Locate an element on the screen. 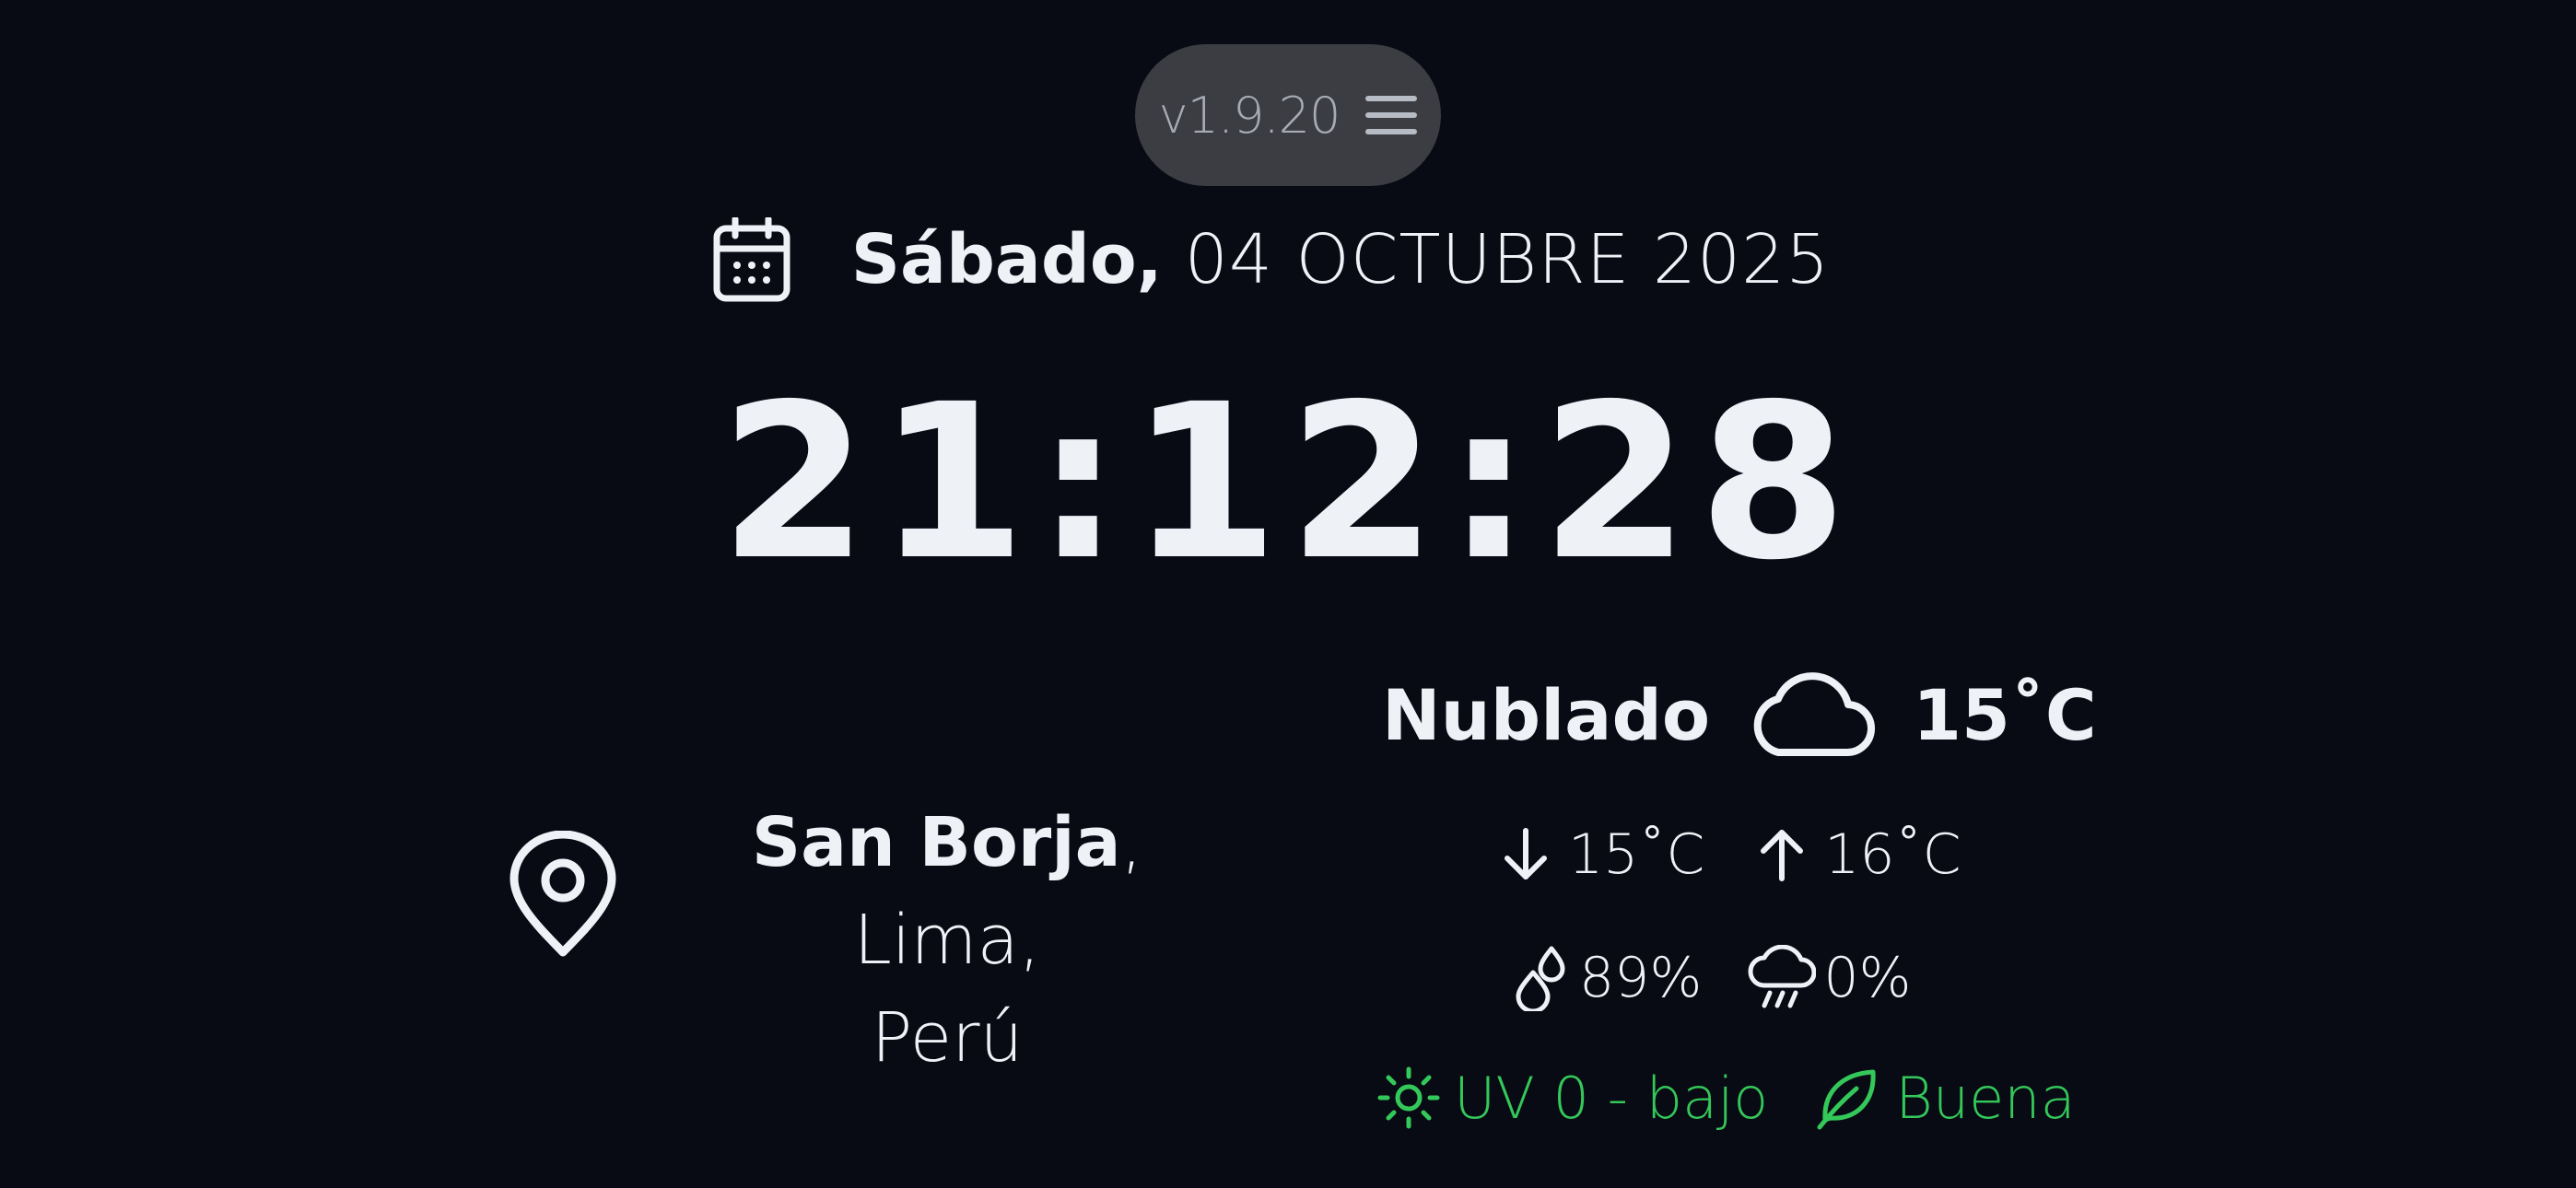  weather-summary: Nublado 15˚C is located at coordinates (1739, 714).